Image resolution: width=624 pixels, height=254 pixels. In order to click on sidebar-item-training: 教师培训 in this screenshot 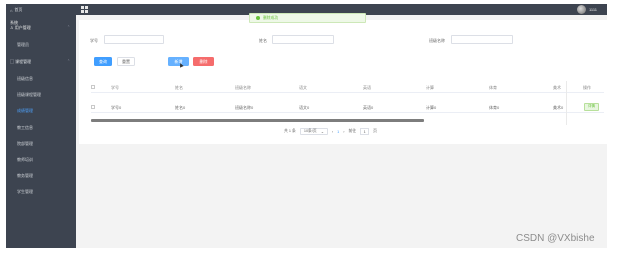, I will do `click(25, 160)`.